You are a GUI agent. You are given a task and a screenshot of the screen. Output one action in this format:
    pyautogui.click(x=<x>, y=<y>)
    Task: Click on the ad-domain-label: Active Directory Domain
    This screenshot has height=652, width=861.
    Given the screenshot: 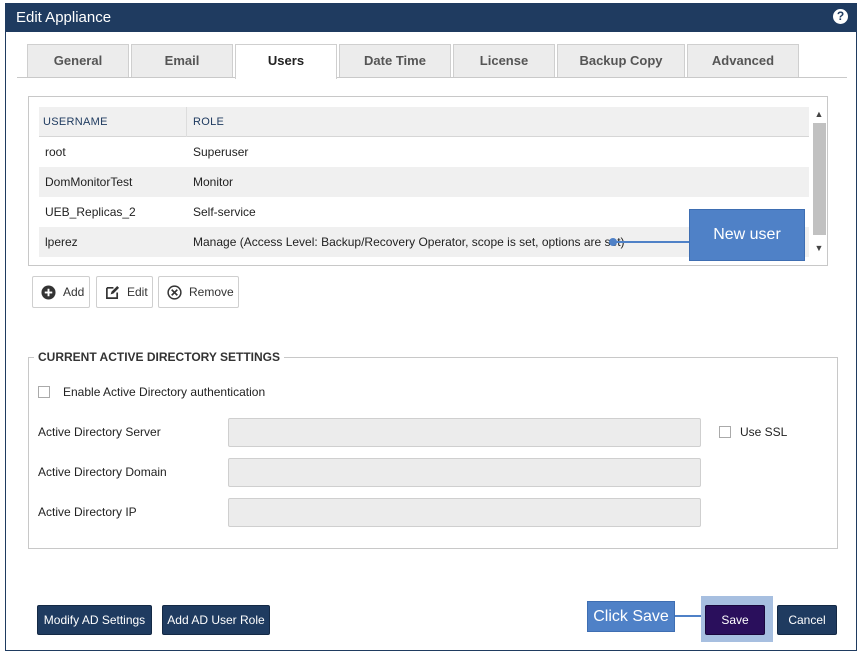 What is the action you would take?
    pyautogui.click(x=102, y=472)
    